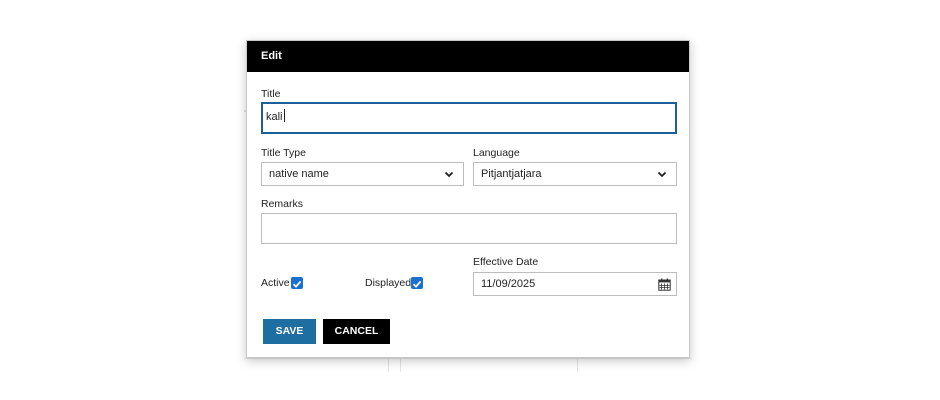 The width and height of the screenshot is (940, 400). I want to click on language-value: Pitjantjatjara, so click(511, 174).